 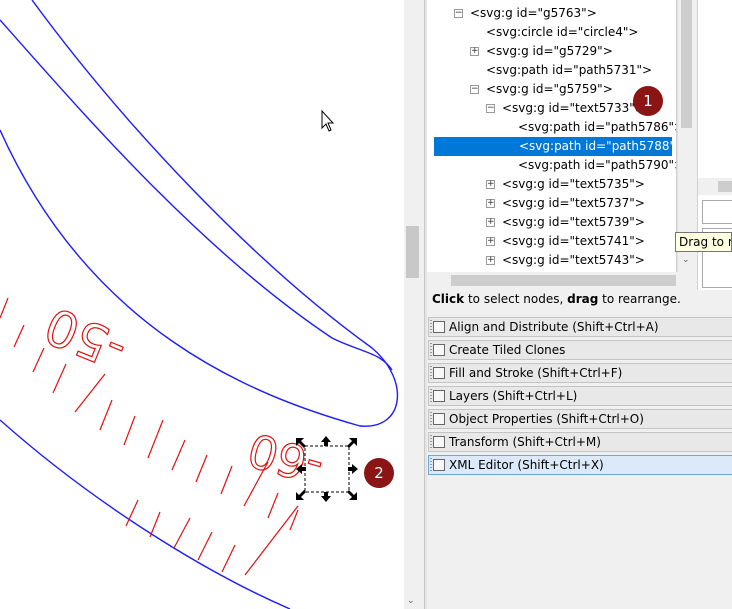 I want to click on xml-tree-node-label: <svg:g id="g5763">, so click(x=533, y=13).